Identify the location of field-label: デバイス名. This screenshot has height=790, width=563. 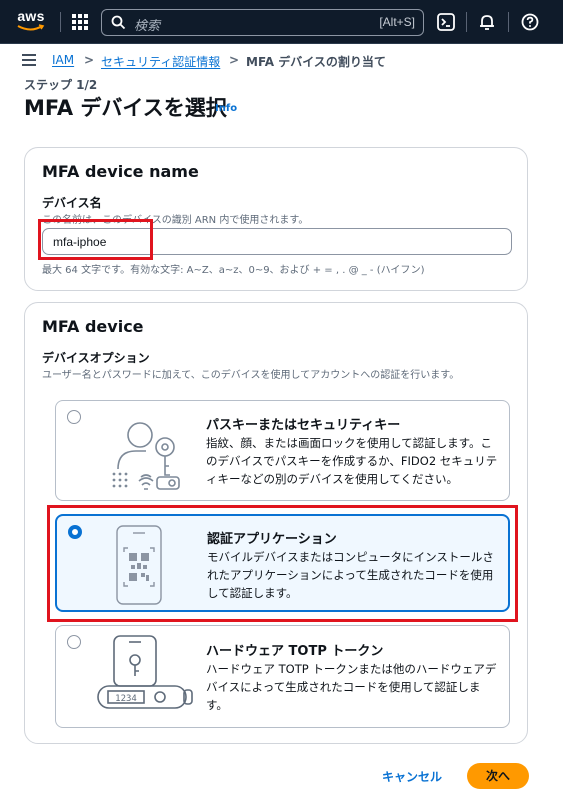
(72, 203).